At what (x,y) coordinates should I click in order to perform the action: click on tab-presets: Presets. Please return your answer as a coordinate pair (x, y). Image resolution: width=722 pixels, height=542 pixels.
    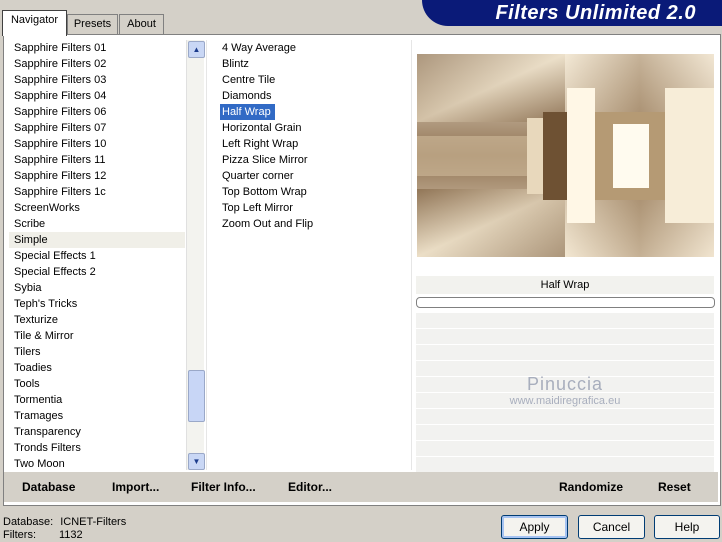
    Looking at the image, I should click on (92, 24).